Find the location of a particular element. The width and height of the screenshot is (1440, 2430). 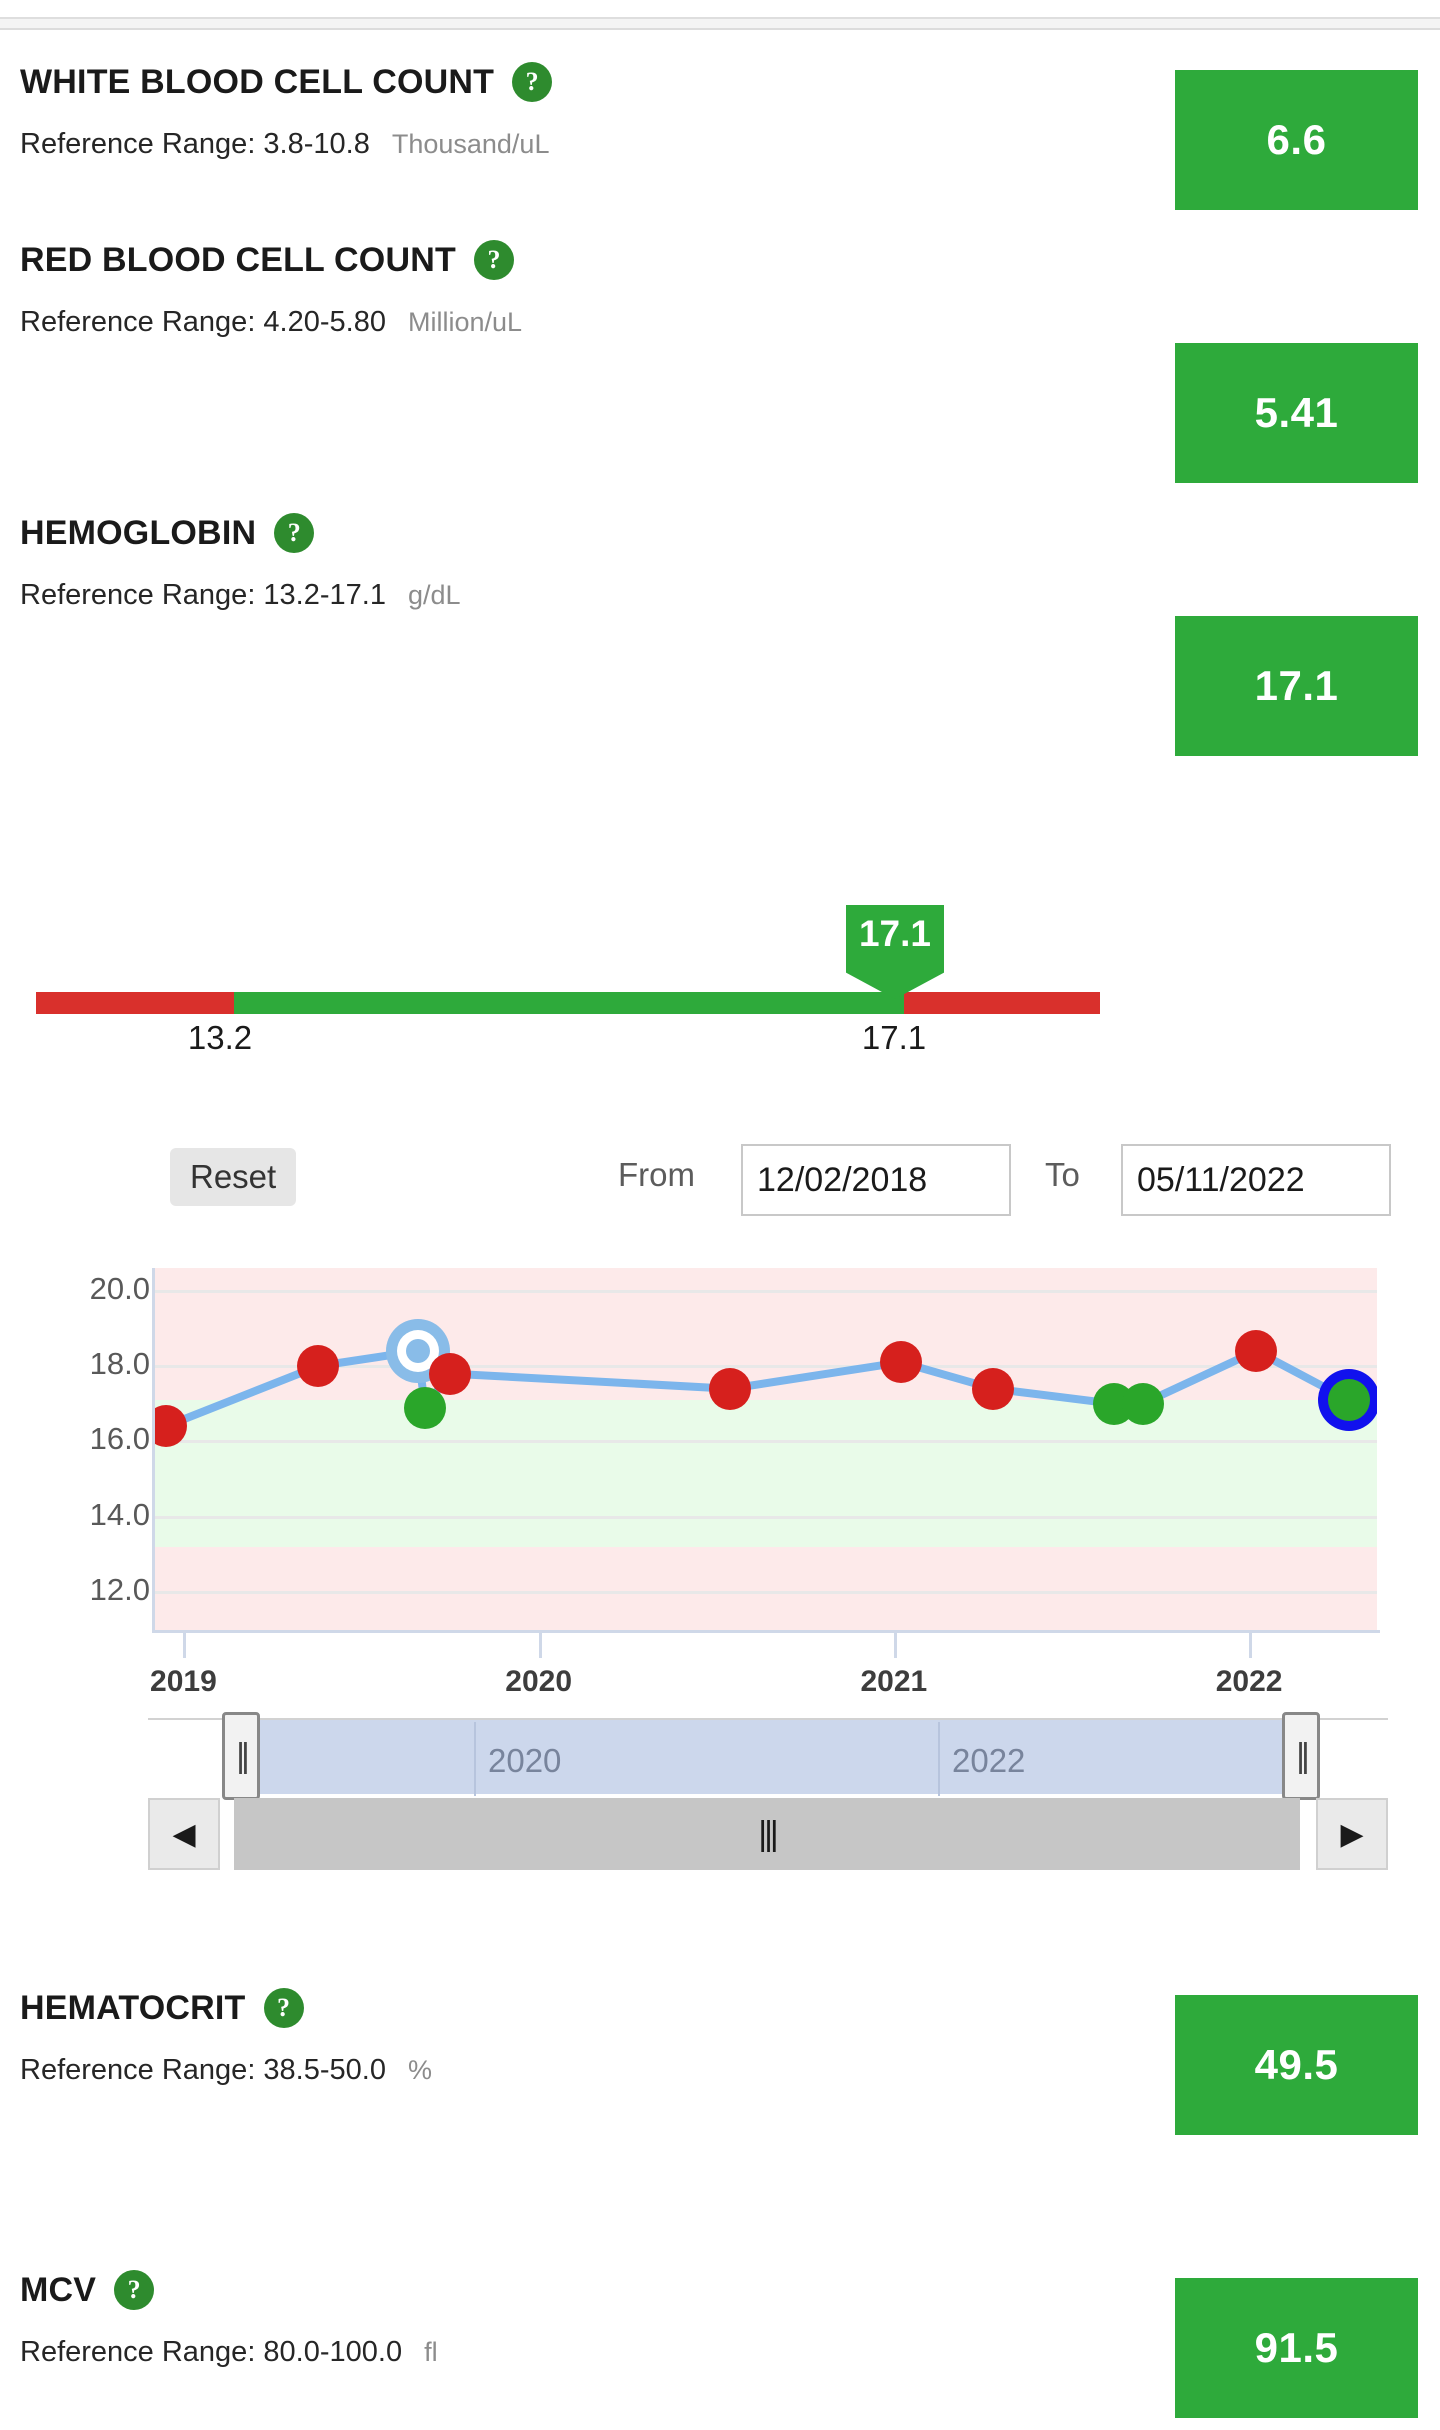

y-axis-tick-label: 18.0 is located at coordinates (119, 1364).